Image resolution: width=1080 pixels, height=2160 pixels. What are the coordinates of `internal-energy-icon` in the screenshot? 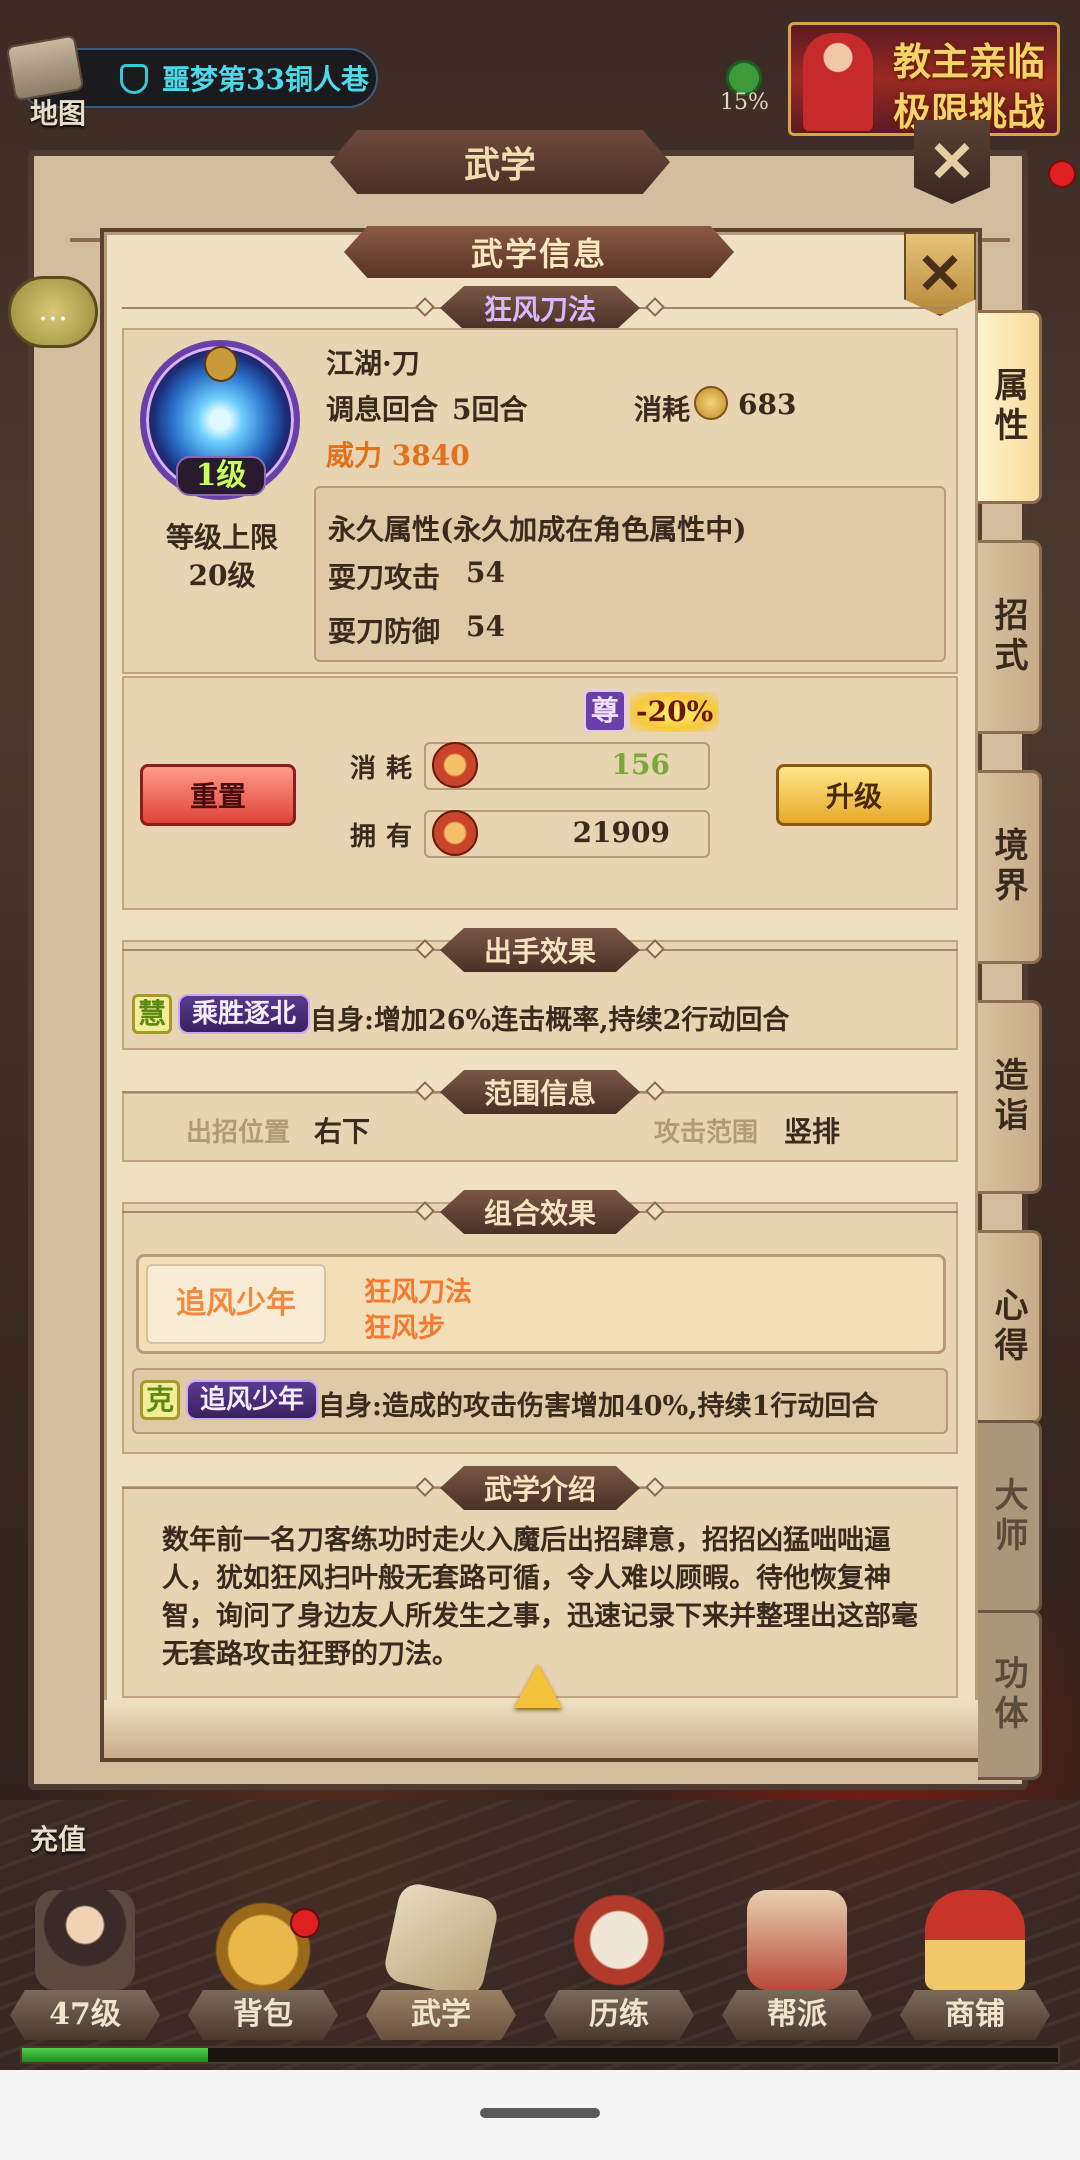 It's located at (711, 403).